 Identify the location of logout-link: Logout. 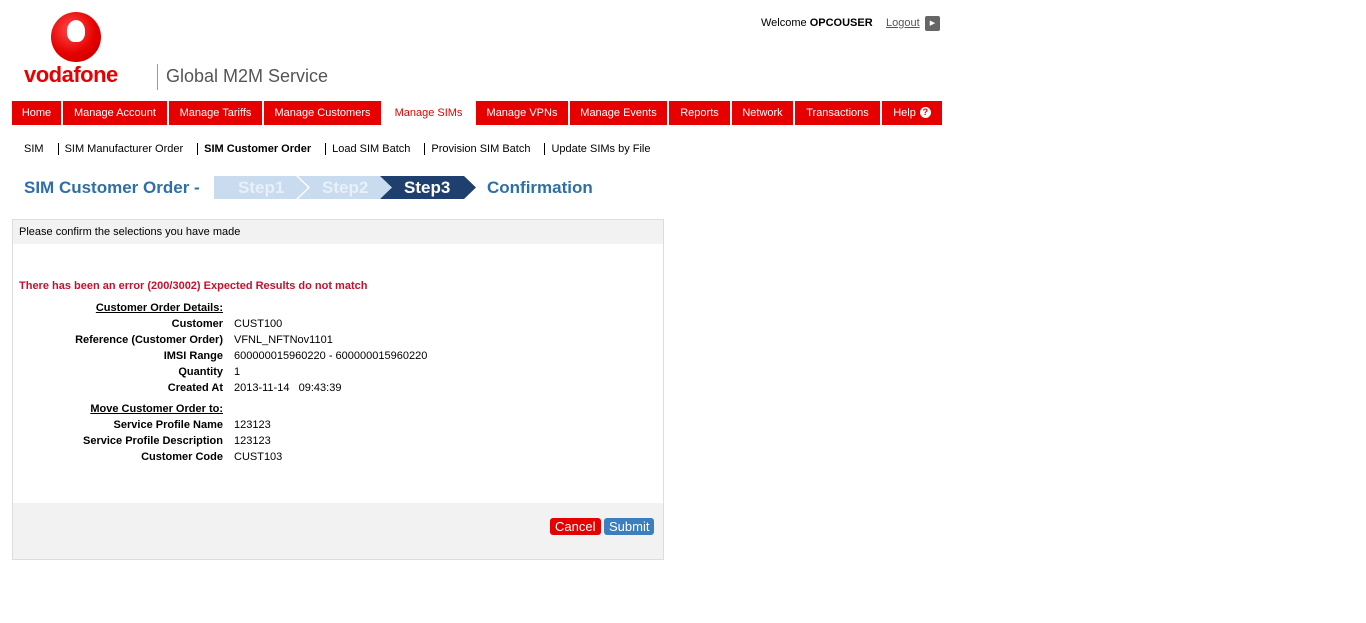
(903, 23).